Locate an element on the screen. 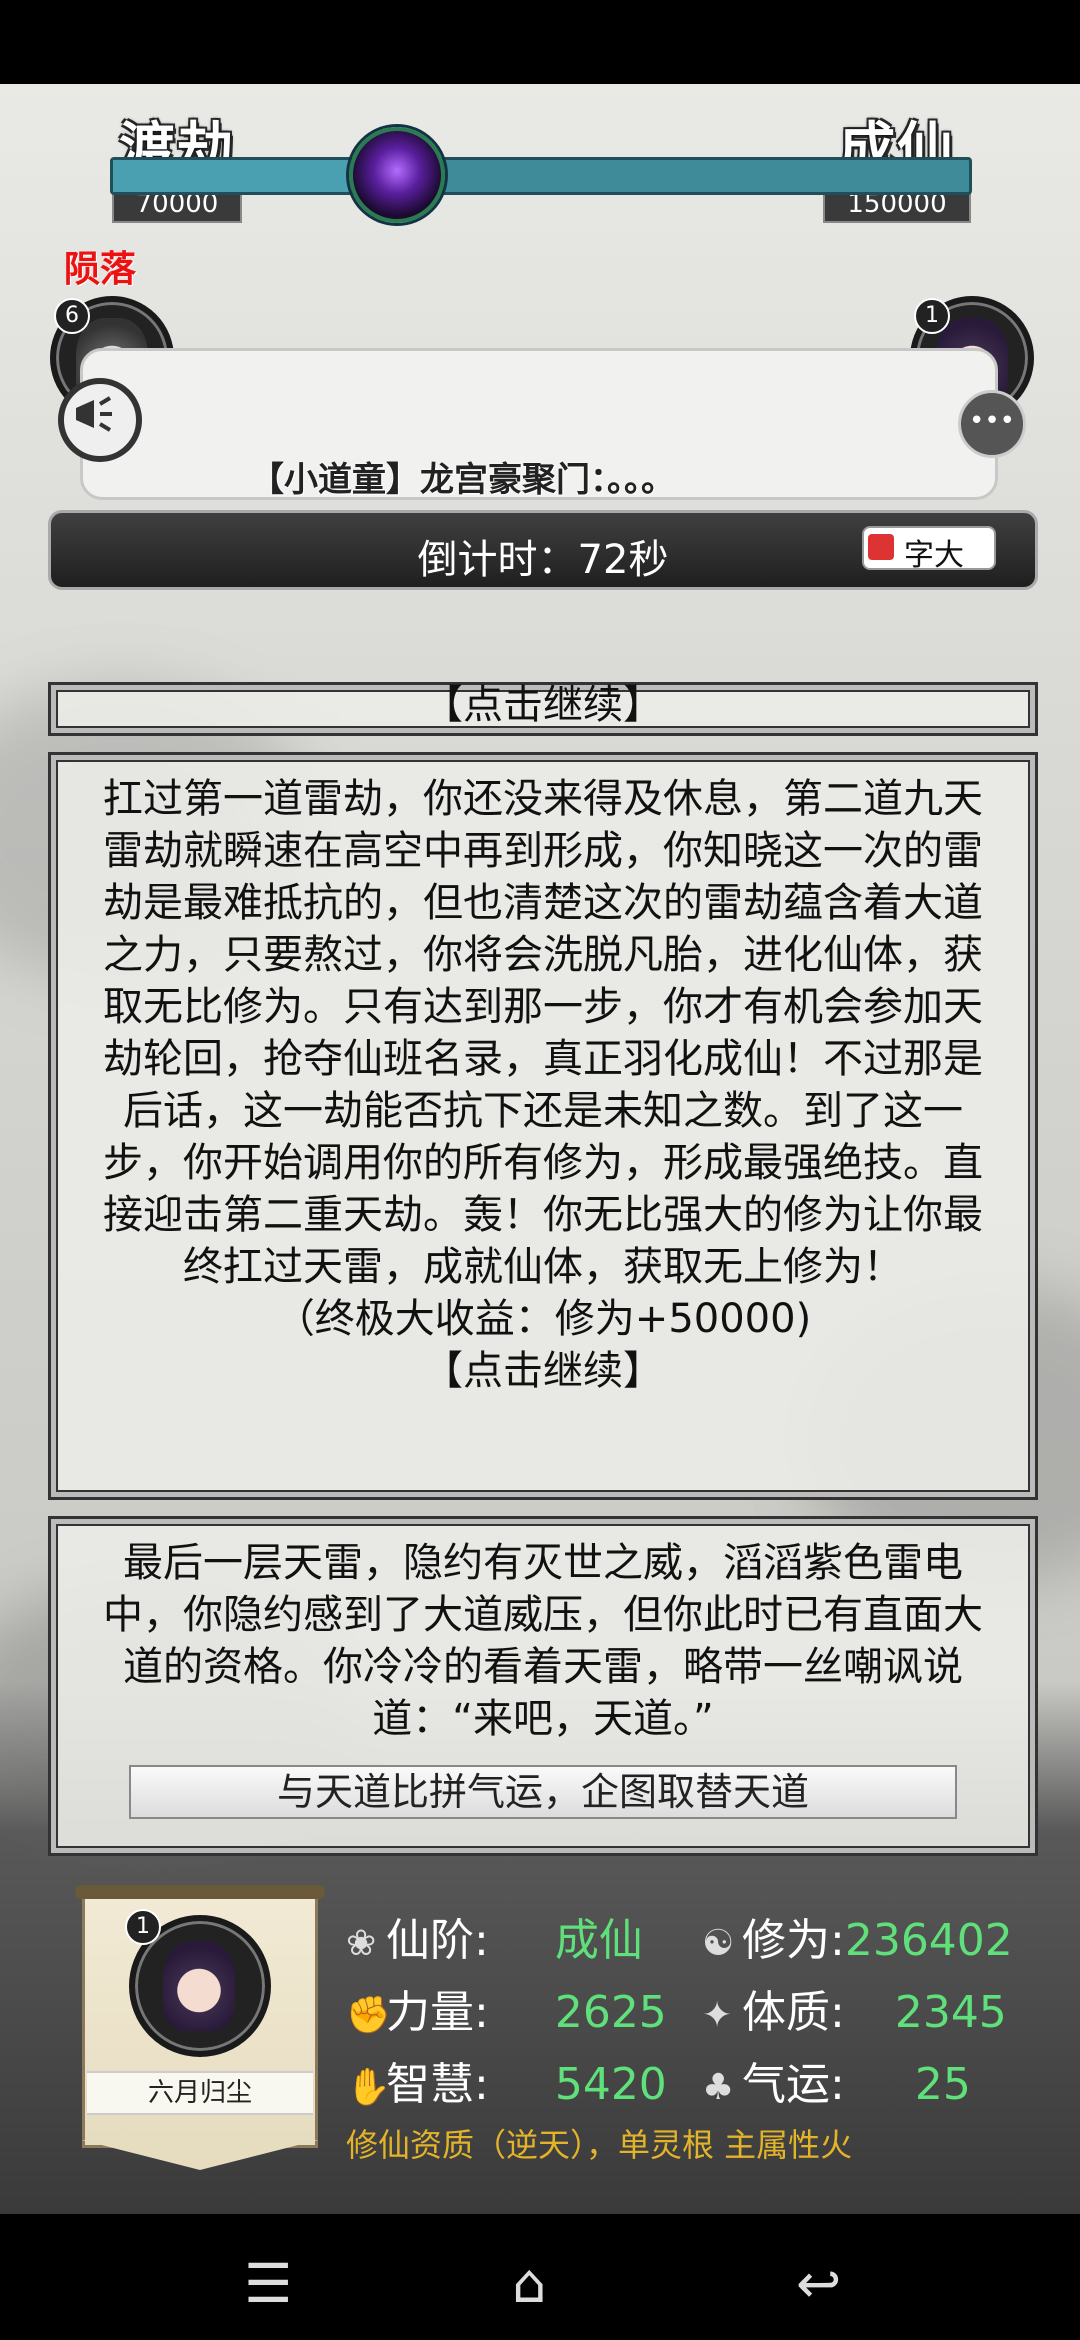  broadcast-message: 【小道童】龙宫豪聚门：。。。 is located at coordinates (462, 480).